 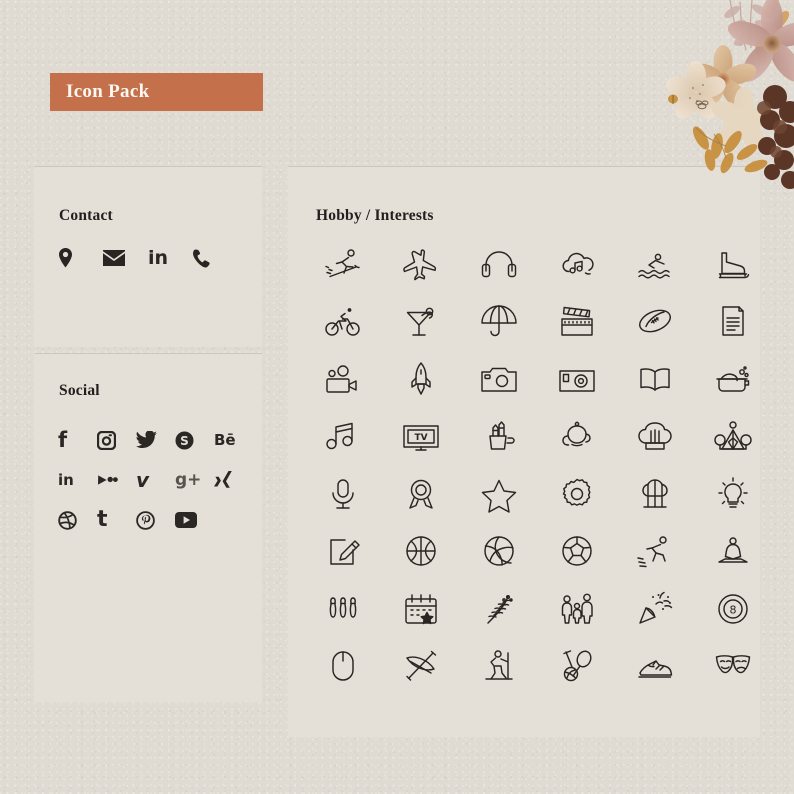 What do you see at coordinates (79, 390) in the screenshot?
I see `social-section-title: Social` at bounding box center [79, 390].